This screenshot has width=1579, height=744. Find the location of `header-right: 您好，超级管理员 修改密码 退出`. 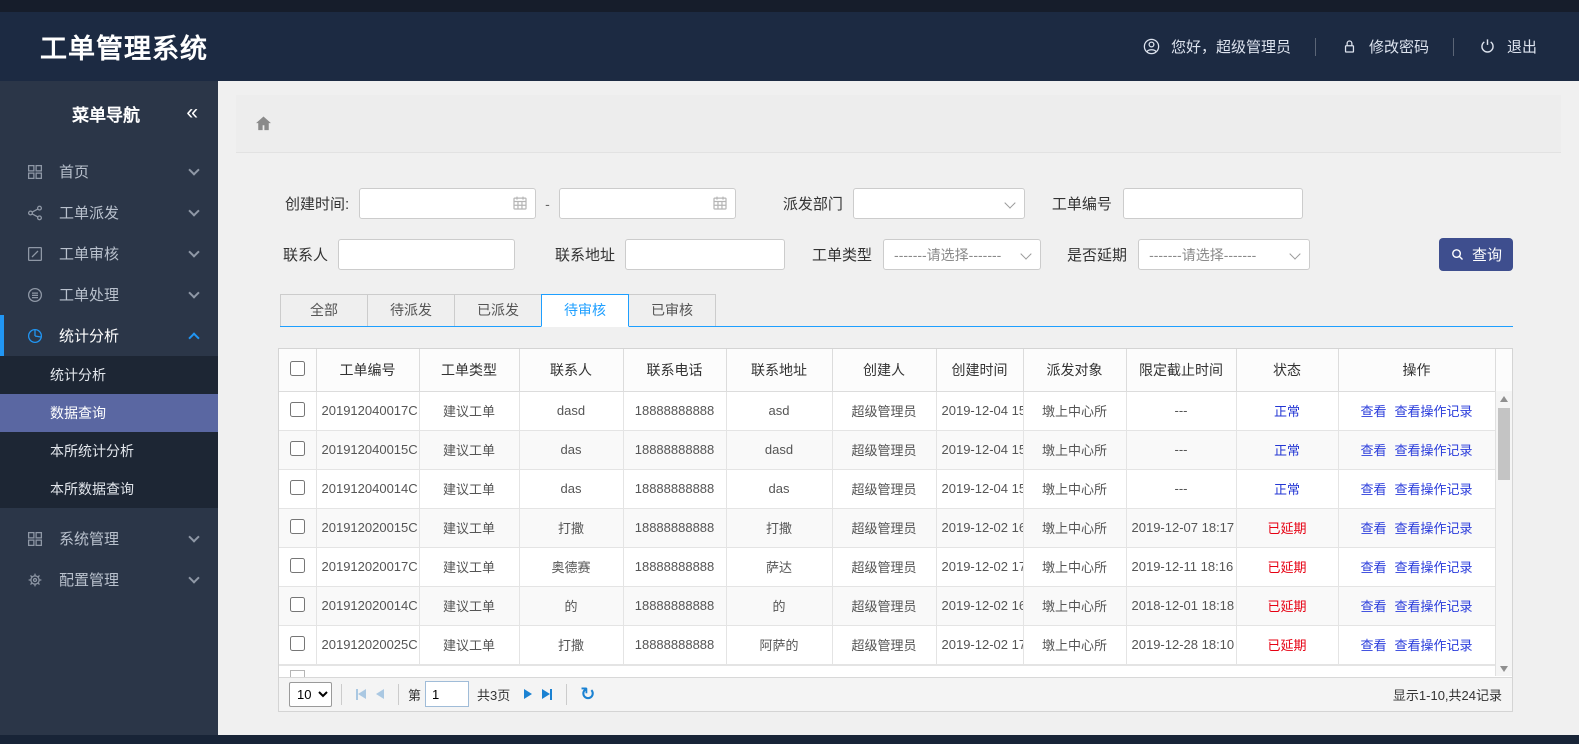

header-right: 您好，超级管理员 修改密码 退出 is located at coordinates (1339, 46).